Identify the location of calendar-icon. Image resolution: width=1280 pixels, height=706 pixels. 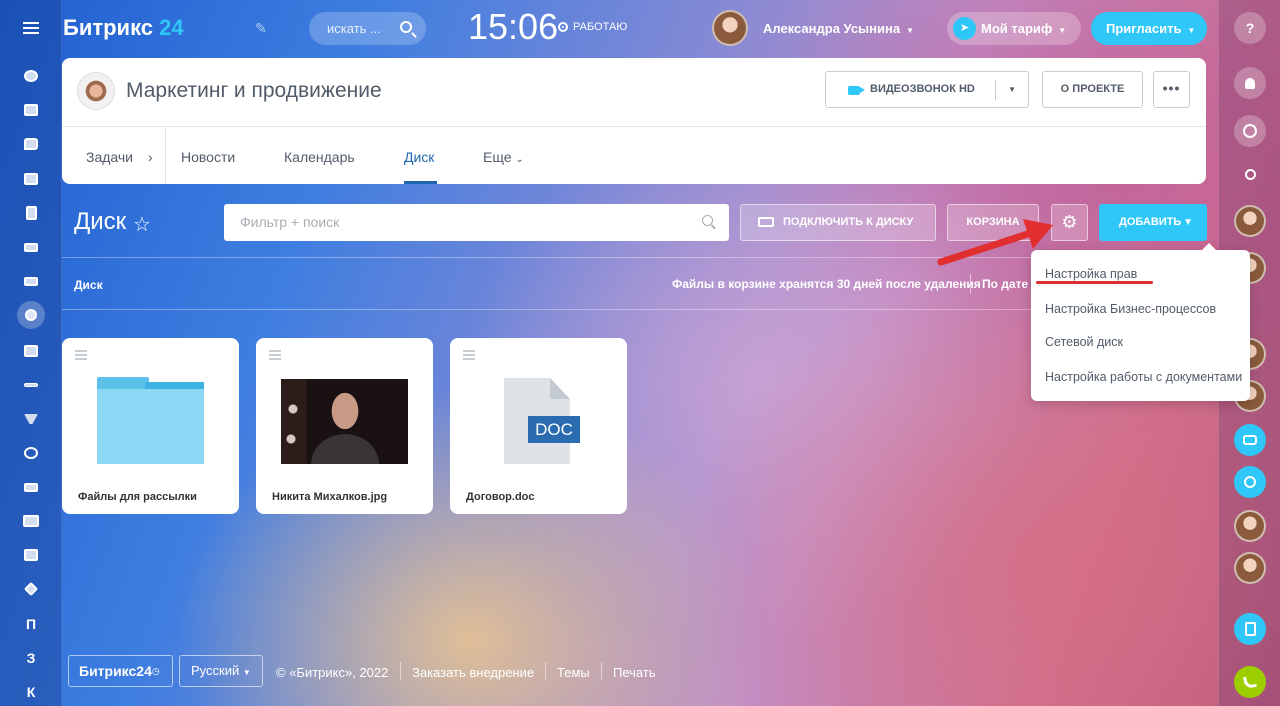
(31, 179).